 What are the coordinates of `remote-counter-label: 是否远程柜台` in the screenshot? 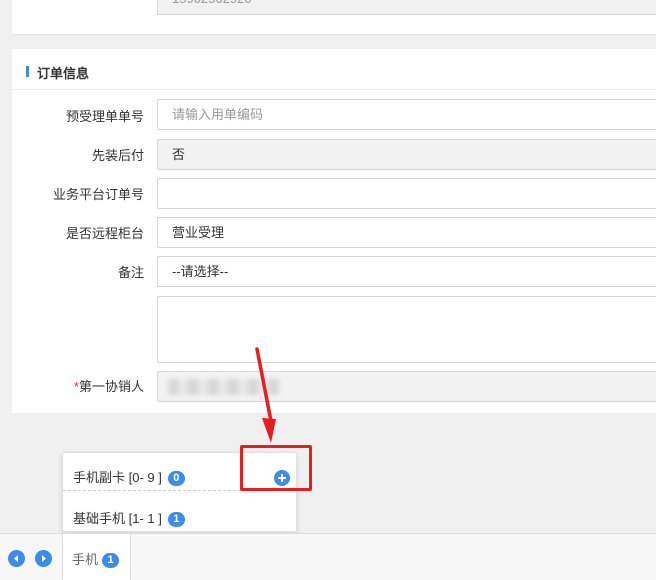 It's located at (104, 233).